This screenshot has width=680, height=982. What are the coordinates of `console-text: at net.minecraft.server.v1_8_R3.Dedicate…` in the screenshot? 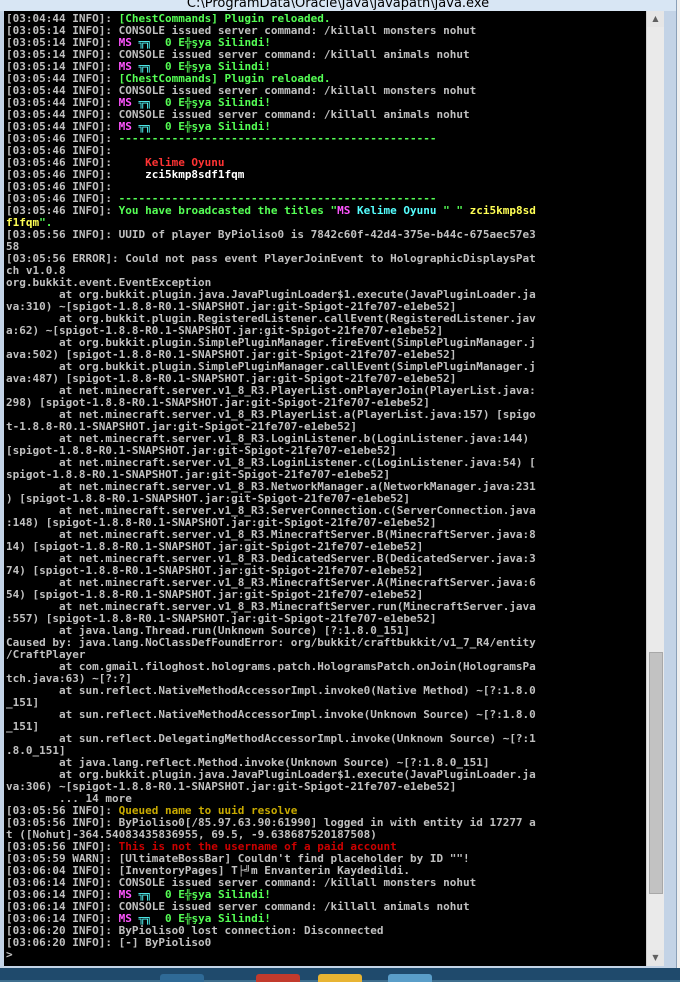 It's located at (271, 559).